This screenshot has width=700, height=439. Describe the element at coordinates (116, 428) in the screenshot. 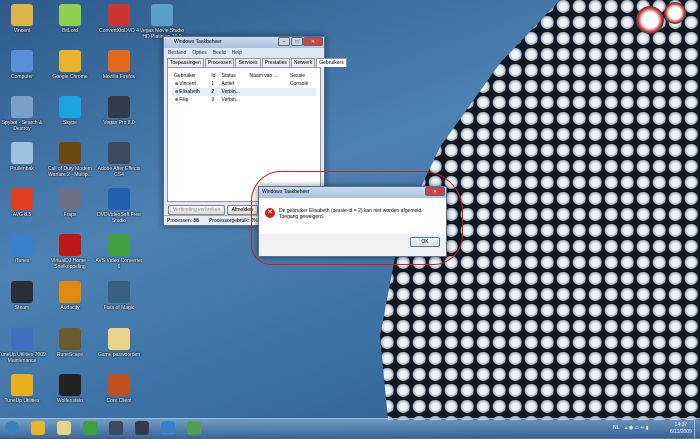

I see `taskbar-after-effects-icon` at that location.